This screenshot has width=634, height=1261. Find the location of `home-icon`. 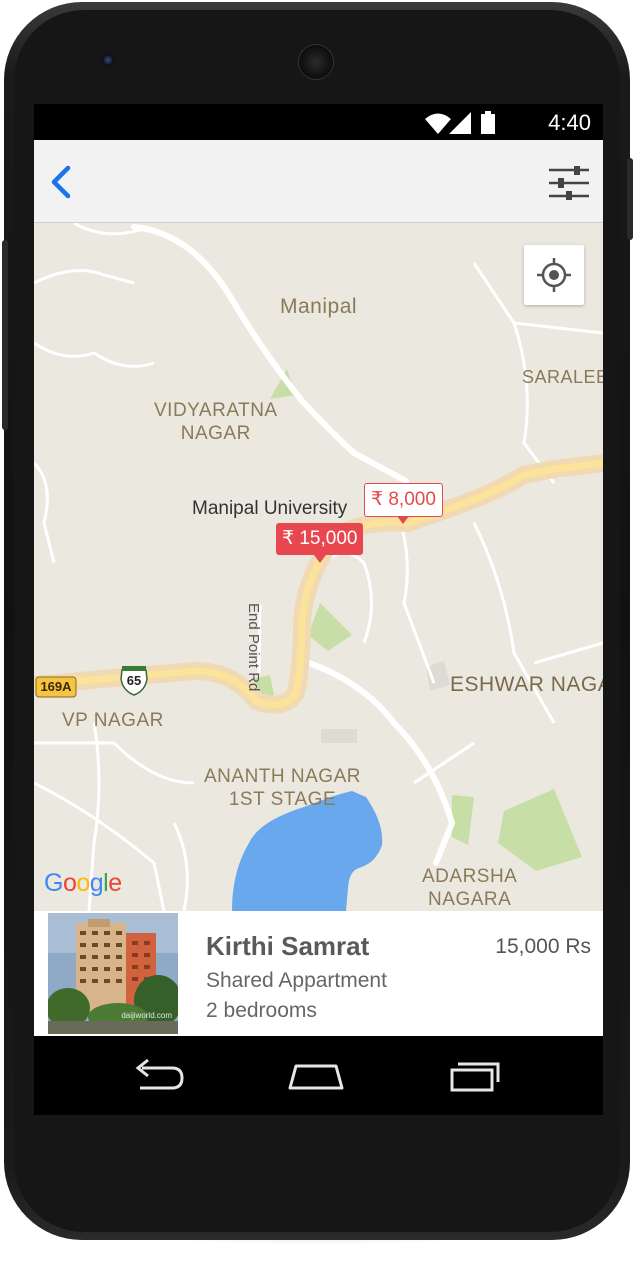

home-icon is located at coordinates (316, 1077).